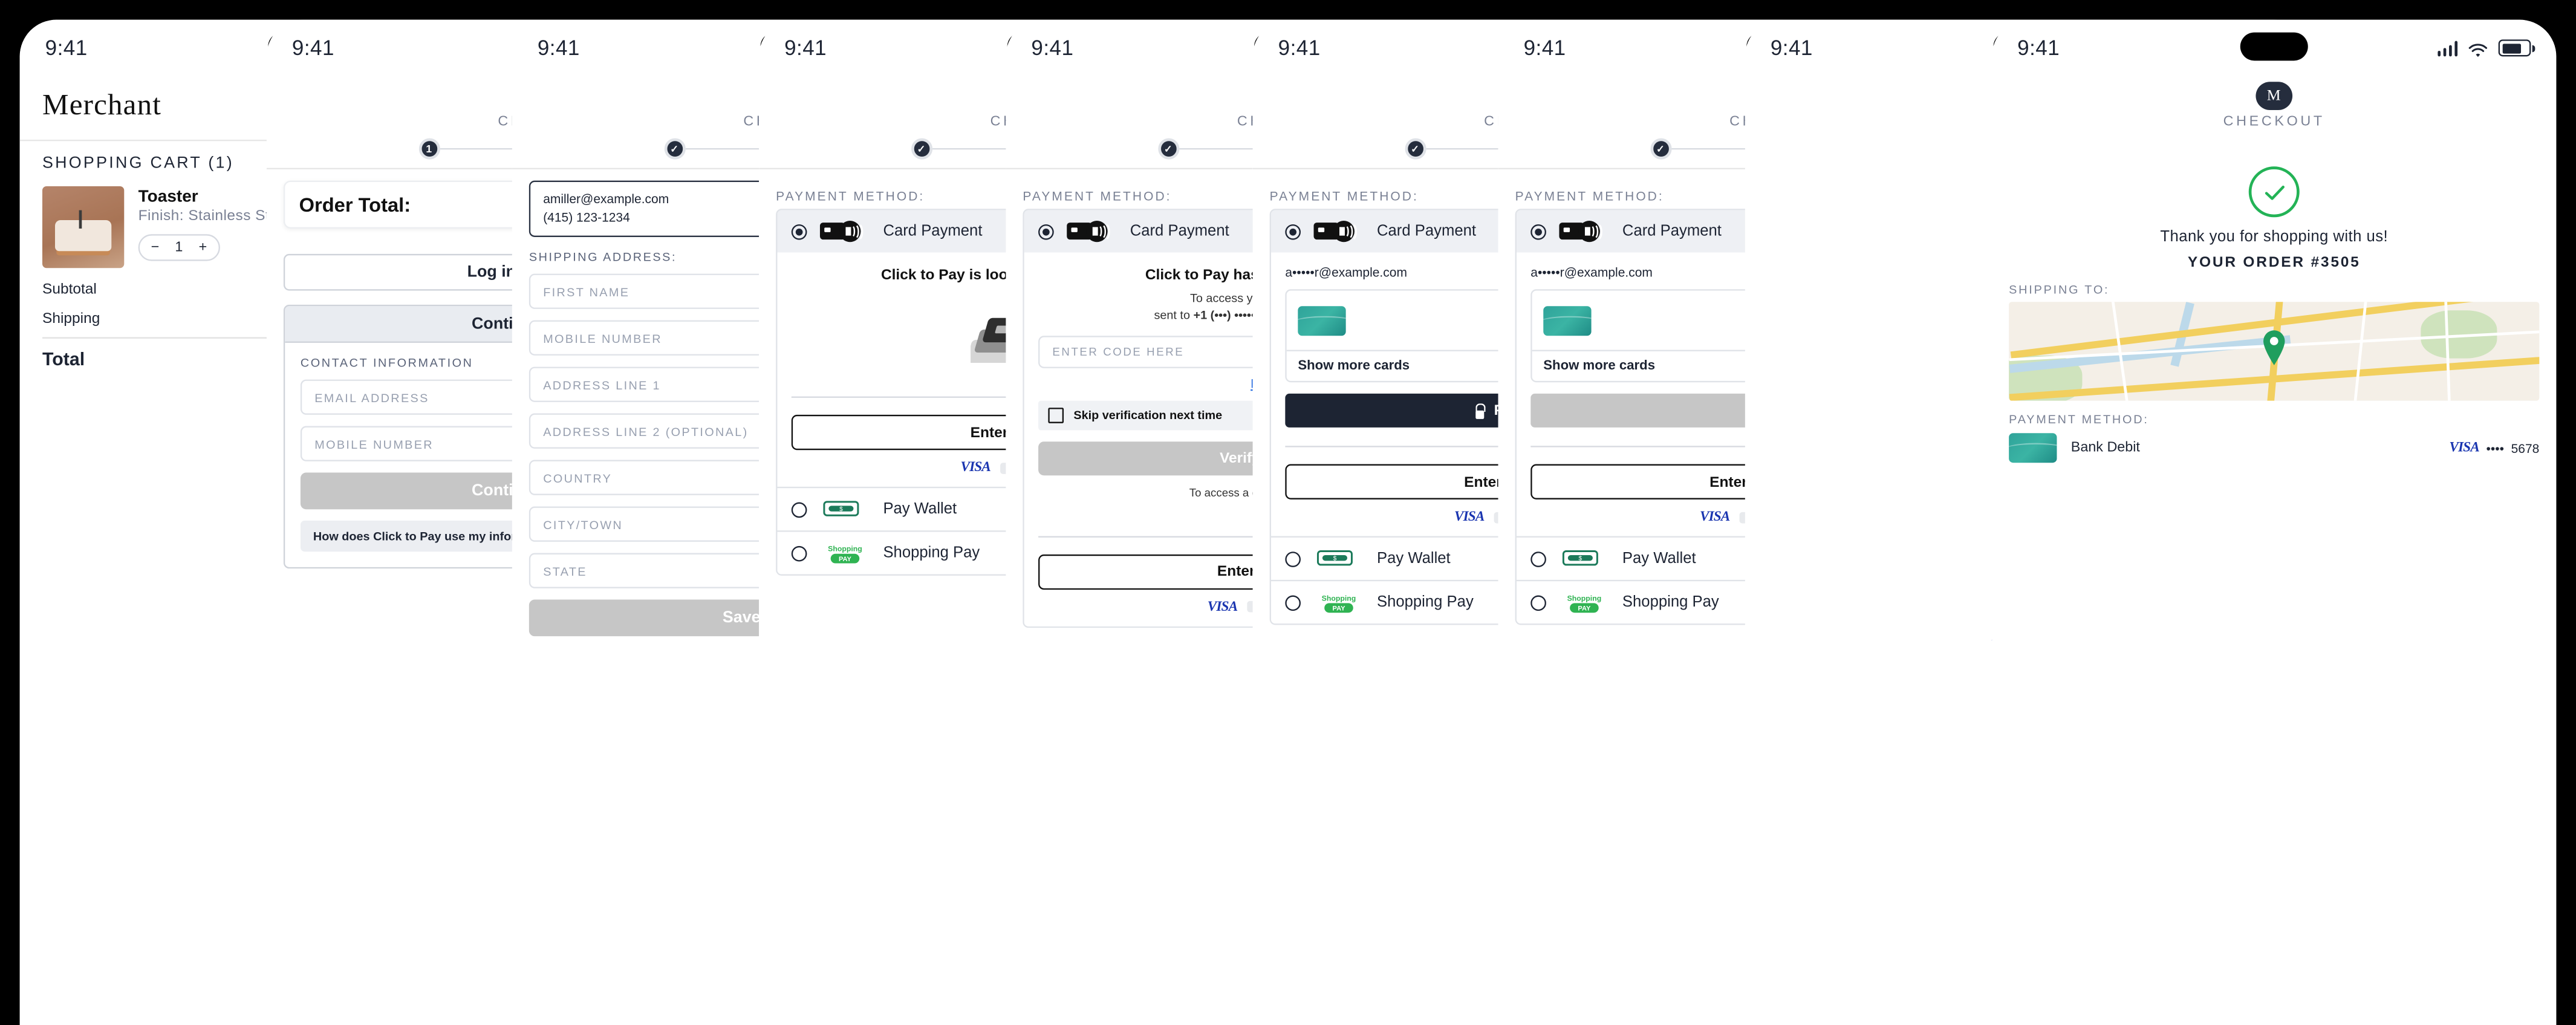 This screenshot has width=2576, height=1025. Describe the element at coordinates (2274, 122) in the screenshot. I see `checkout-title: CHECKOUT` at that location.